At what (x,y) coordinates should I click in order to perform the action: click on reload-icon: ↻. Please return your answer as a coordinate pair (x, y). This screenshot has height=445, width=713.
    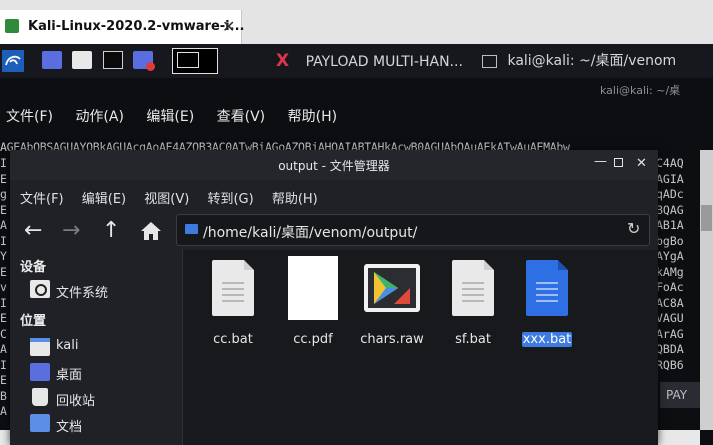
    Looking at the image, I should click on (633, 228).